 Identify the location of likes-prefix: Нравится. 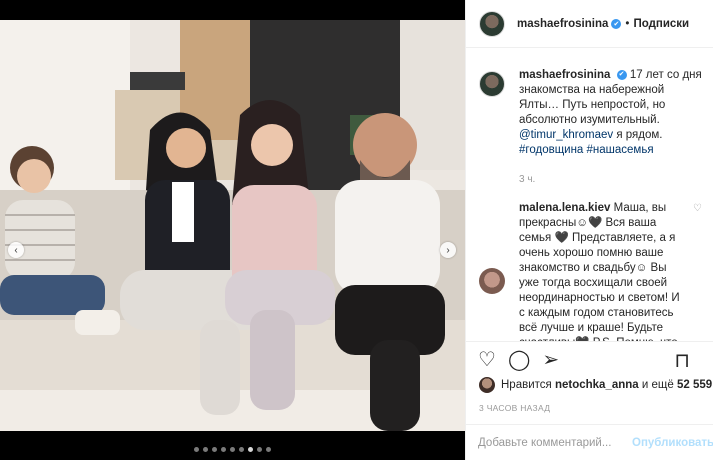
(526, 385).